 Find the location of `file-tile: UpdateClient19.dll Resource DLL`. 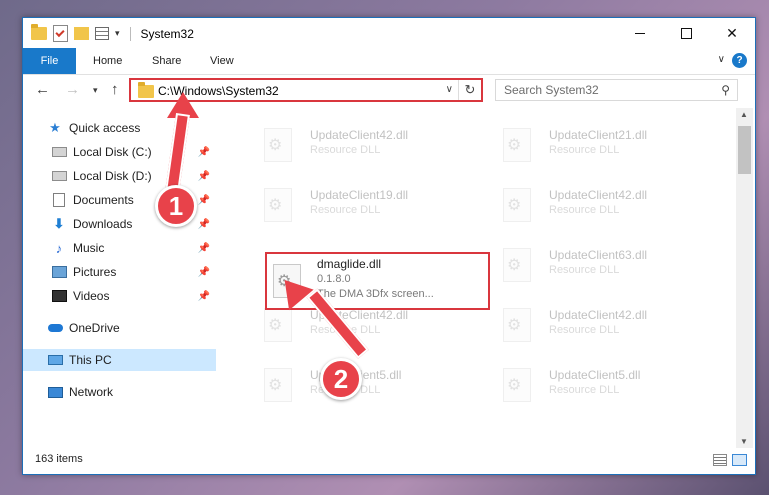

file-tile: UpdateClient19.dll Resource DLL is located at coordinates (344, 205).